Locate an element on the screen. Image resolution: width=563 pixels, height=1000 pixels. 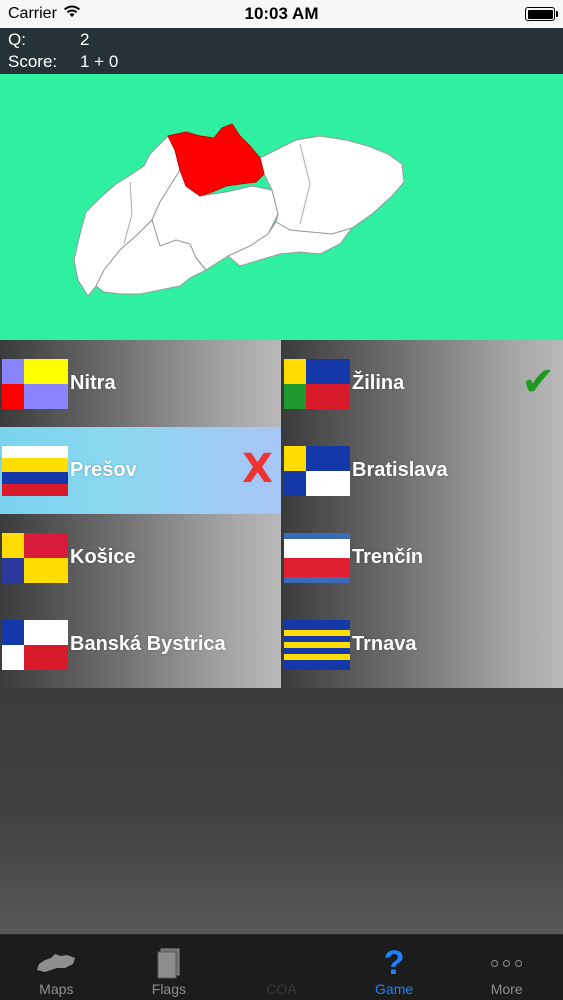
answer-label: Trnava is located at coordinates (384, 644).